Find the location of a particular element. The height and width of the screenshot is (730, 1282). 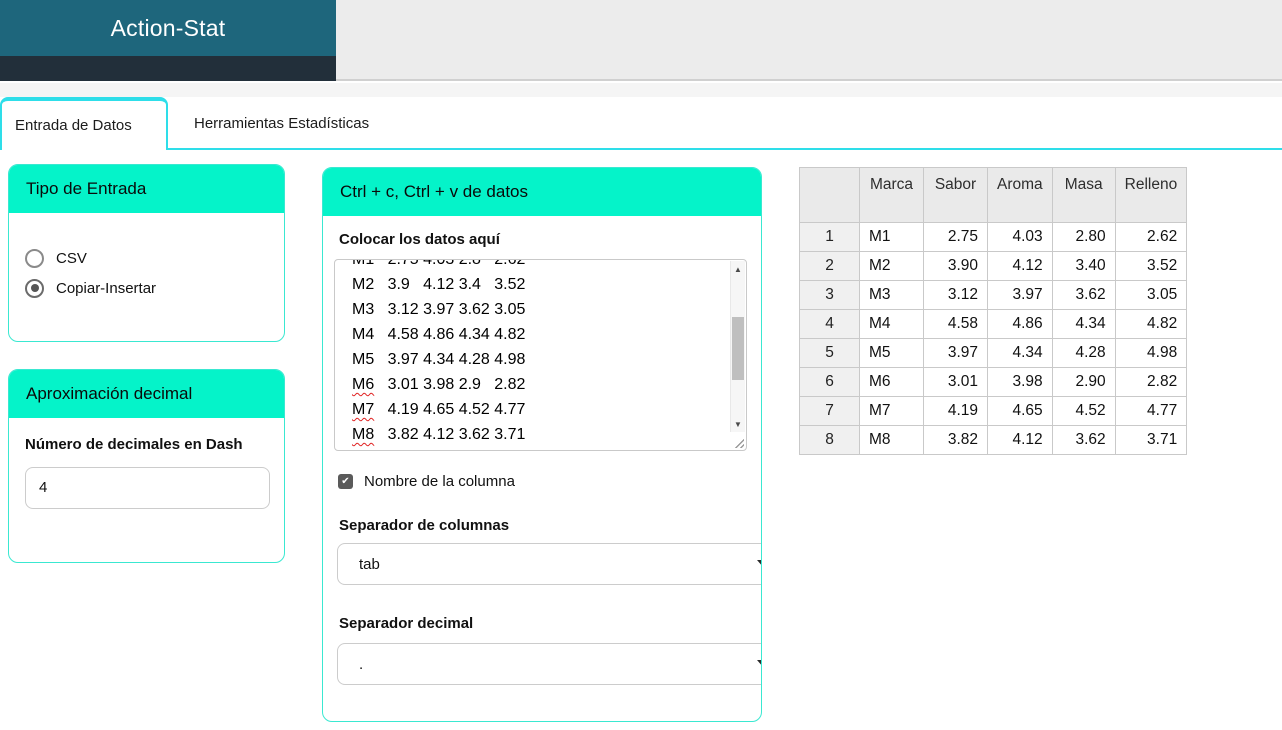

table-cell: M7 is located at coordinates (891, 411).